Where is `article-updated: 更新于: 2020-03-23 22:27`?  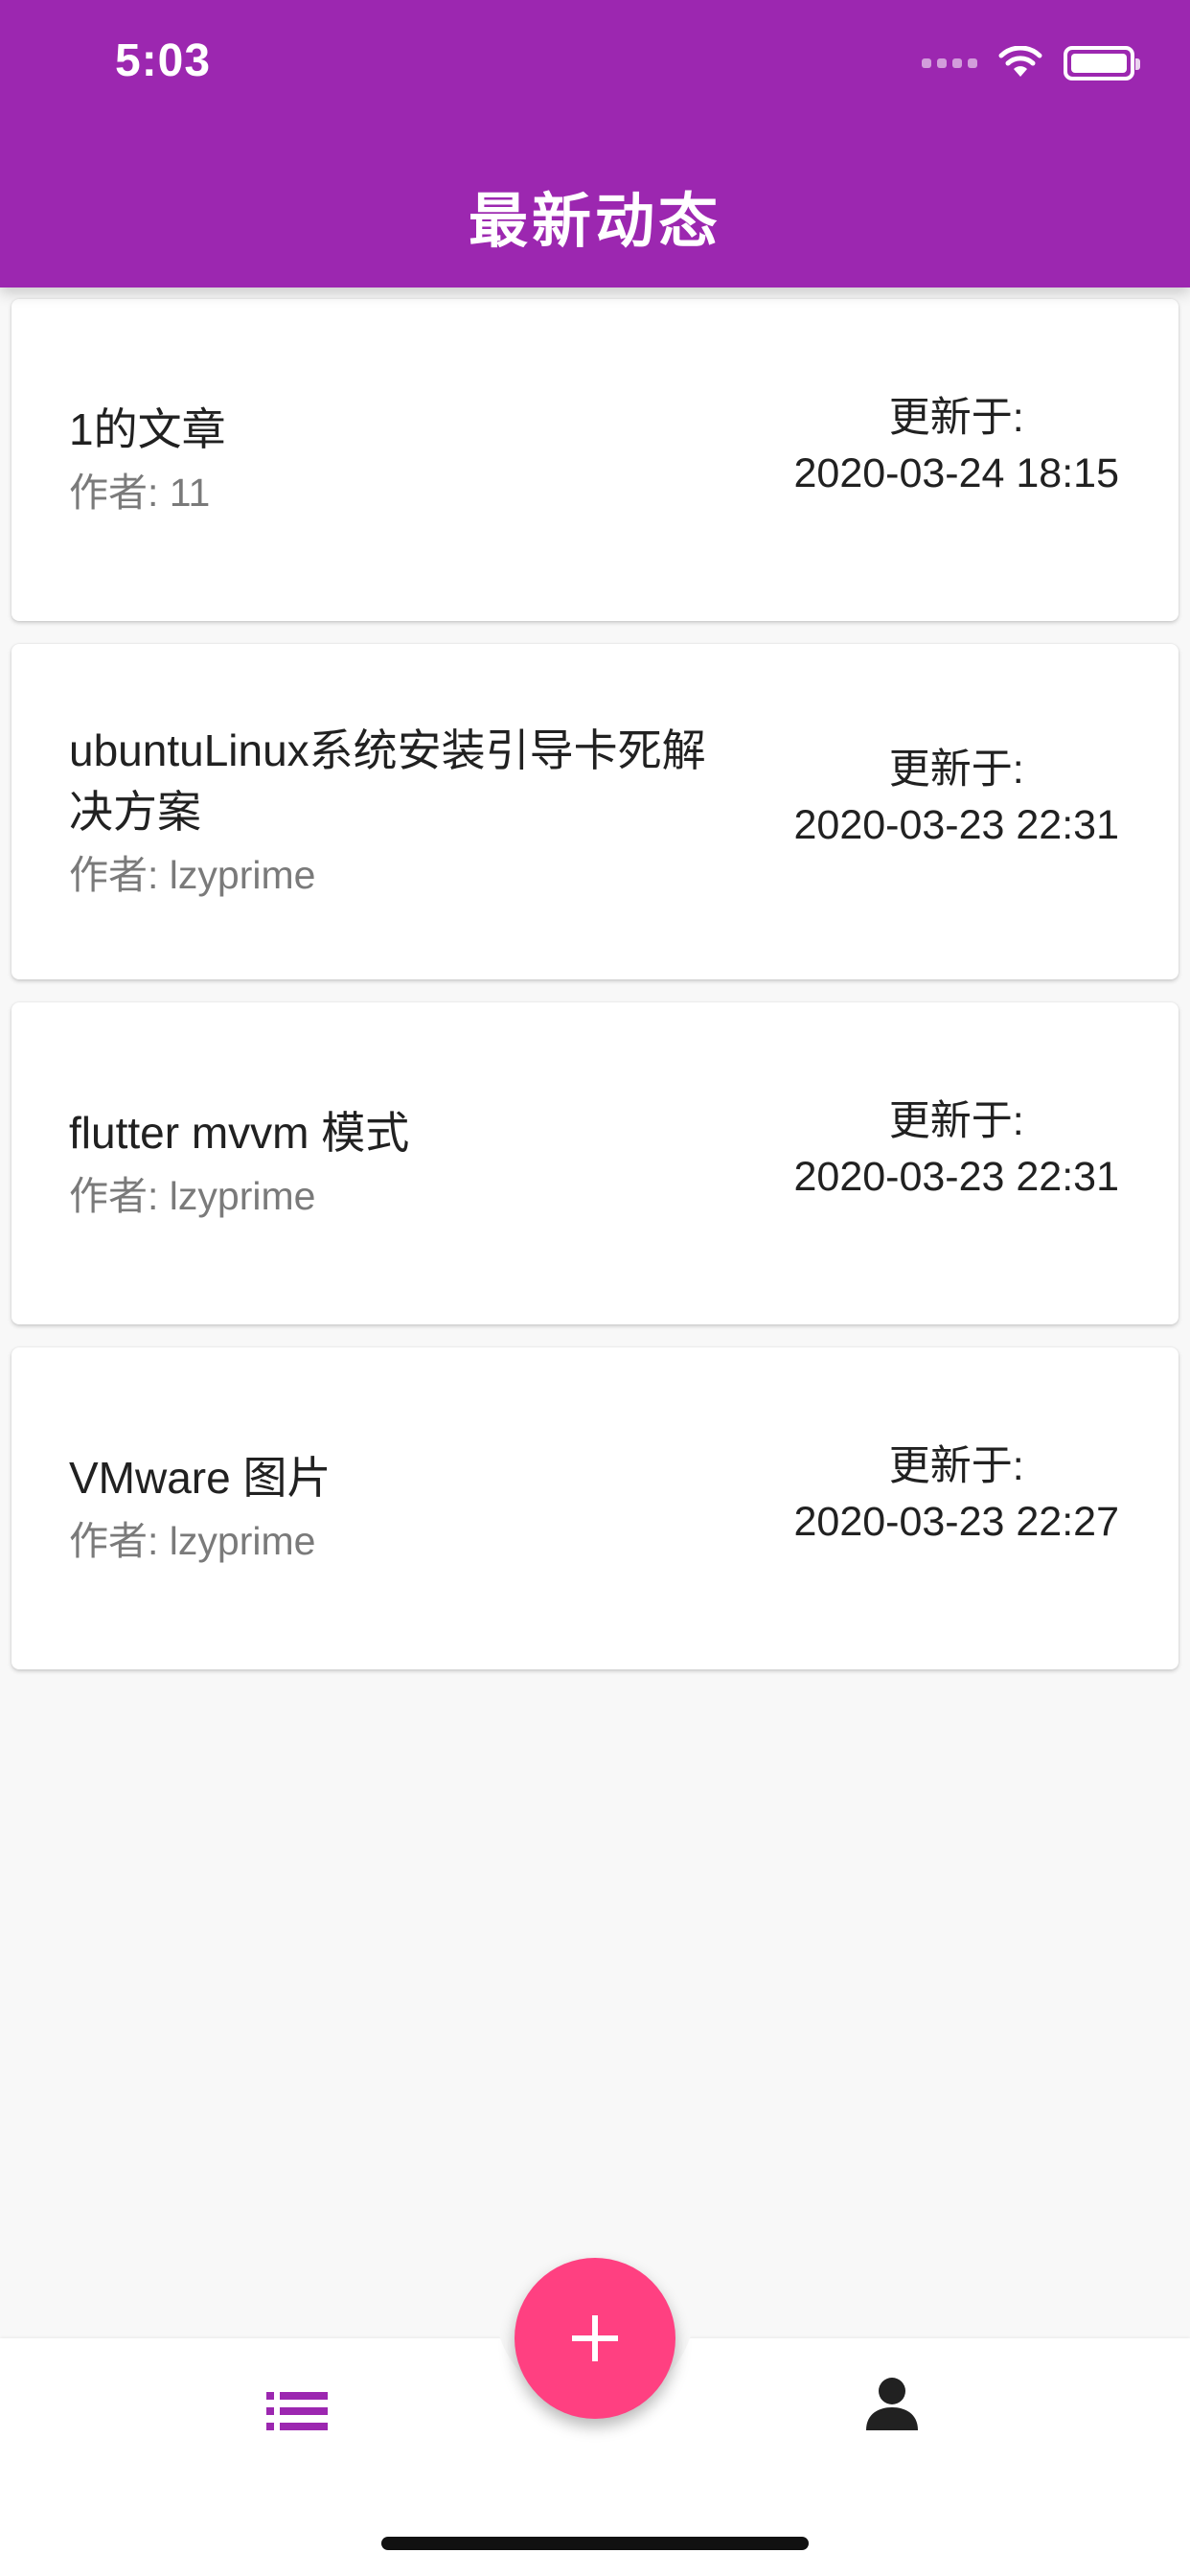 article-updated: 更新于: 2020-03-23 22:27 is located at coordinates (956, 1494).